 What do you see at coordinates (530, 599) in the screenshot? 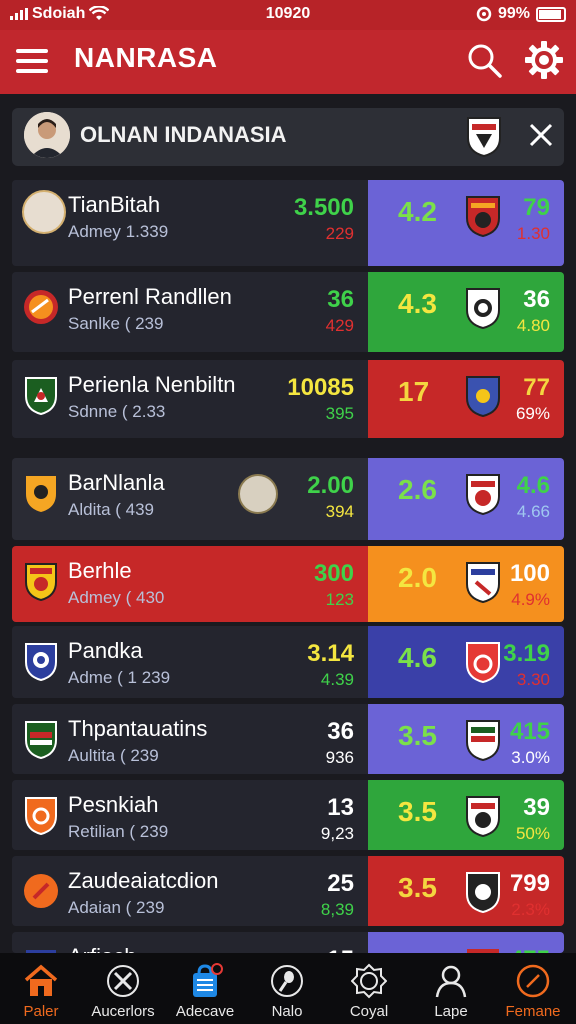
I see `opponent-subvalue: 4.9%` at bounding box center [530, 599].